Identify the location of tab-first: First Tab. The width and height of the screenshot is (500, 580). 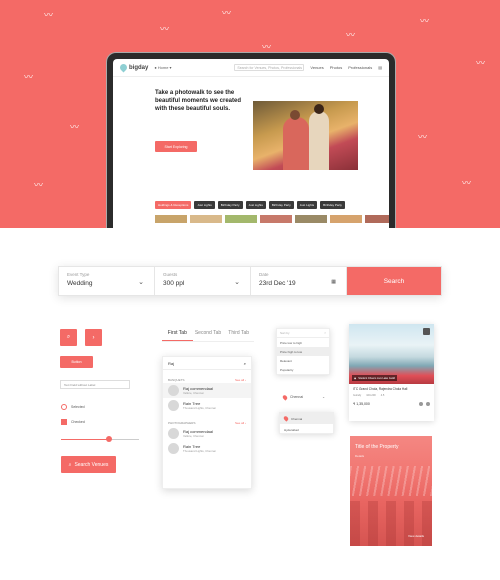
(177, 334).